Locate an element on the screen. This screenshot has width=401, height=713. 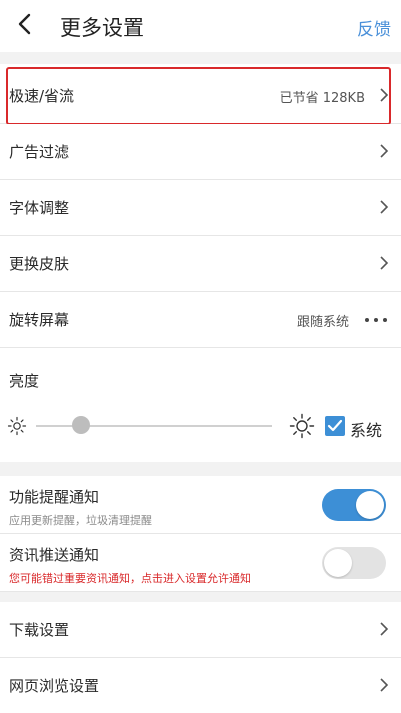
news-notification-row: 资讯推送通知 您可能错过重要资讯通知，点击进入设置允许通知 is located at coordinates (200, 563).